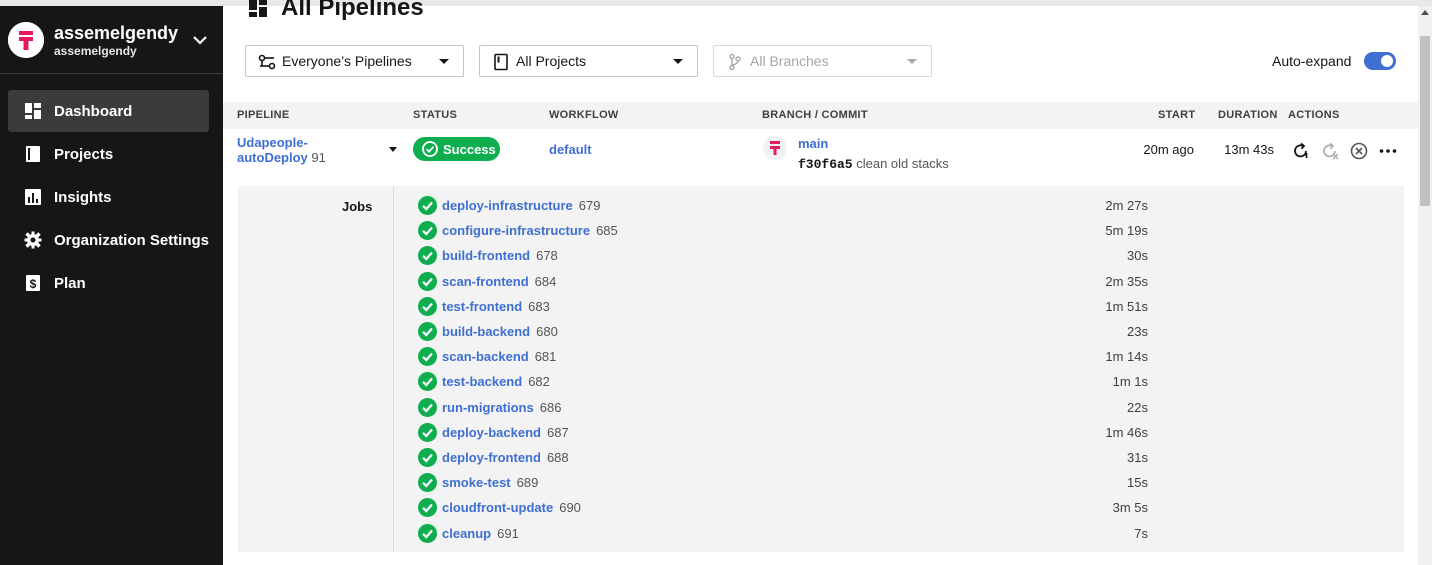  Describe the element at coordinates (485, 357) in the screenshot. I see `job-name: scan-backend` at that location.